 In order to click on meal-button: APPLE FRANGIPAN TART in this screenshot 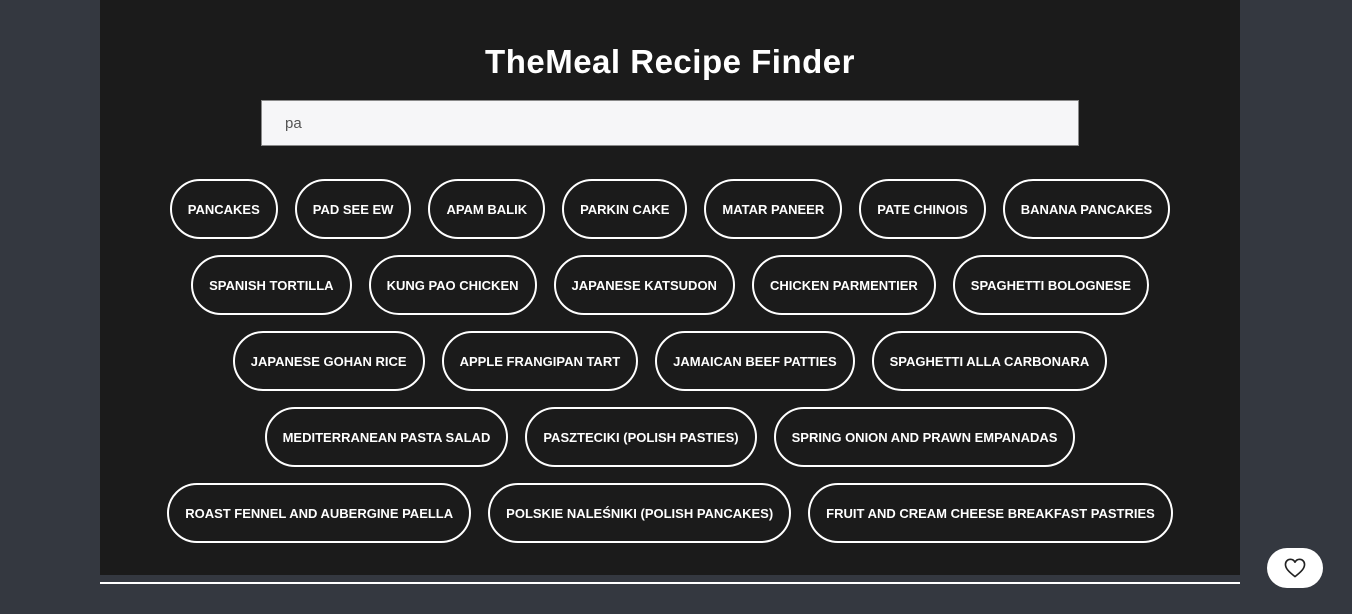, I will do `click(540, 361)`.